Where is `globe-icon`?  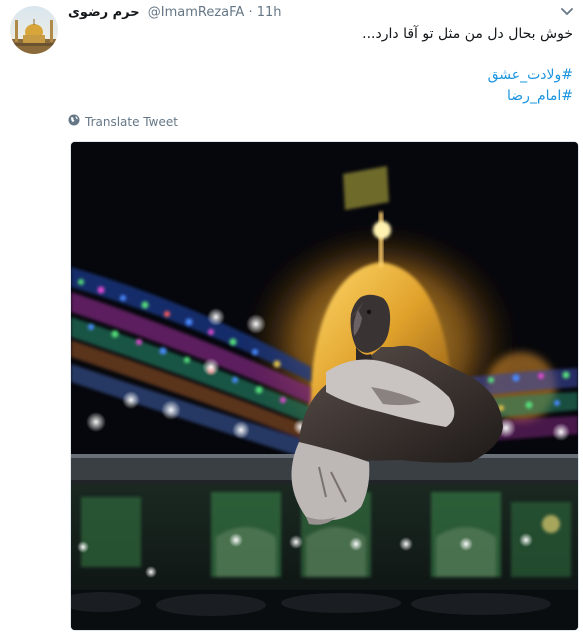
globe-icon is located at coordinates (74, 121).